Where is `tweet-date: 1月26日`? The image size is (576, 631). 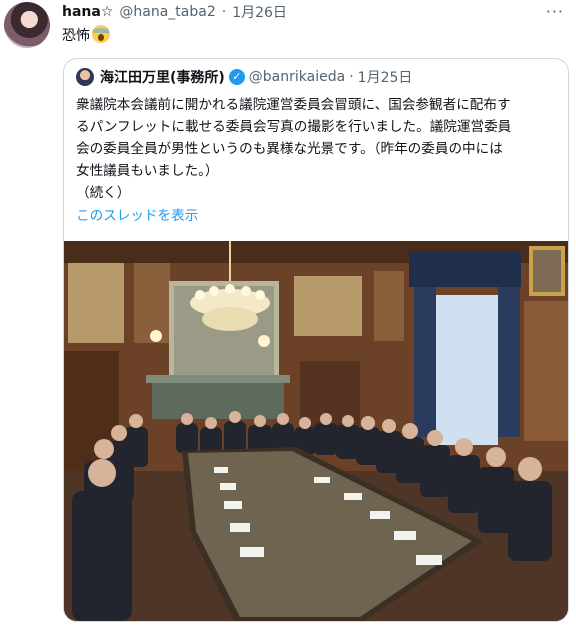
tweet-date: 1月26日 is located at coordinates (259, 12).